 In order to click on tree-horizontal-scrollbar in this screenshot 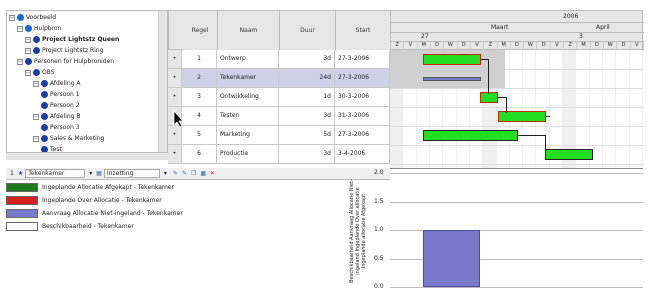, I will do `click(87, 156)`.